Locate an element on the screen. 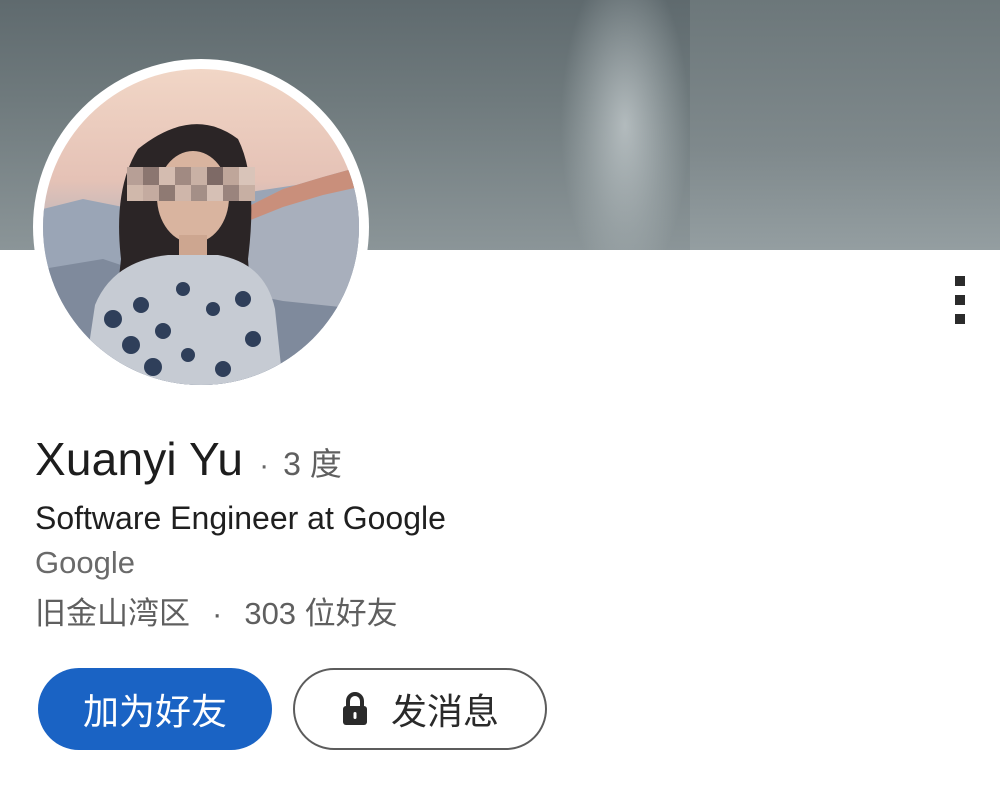 This screenshot has height=798, width=1000. banner-right-panel is located at coordinates (845, 125).